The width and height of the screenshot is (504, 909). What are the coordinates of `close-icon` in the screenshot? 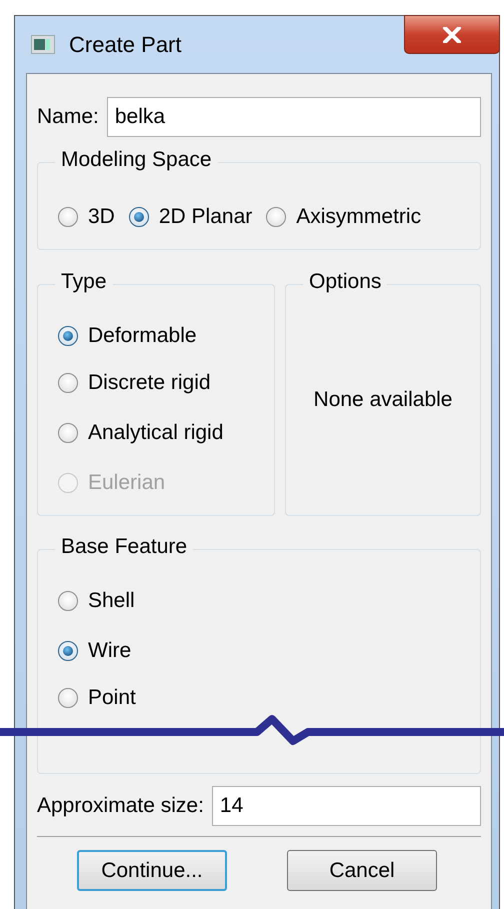 It's located at (452, 34).